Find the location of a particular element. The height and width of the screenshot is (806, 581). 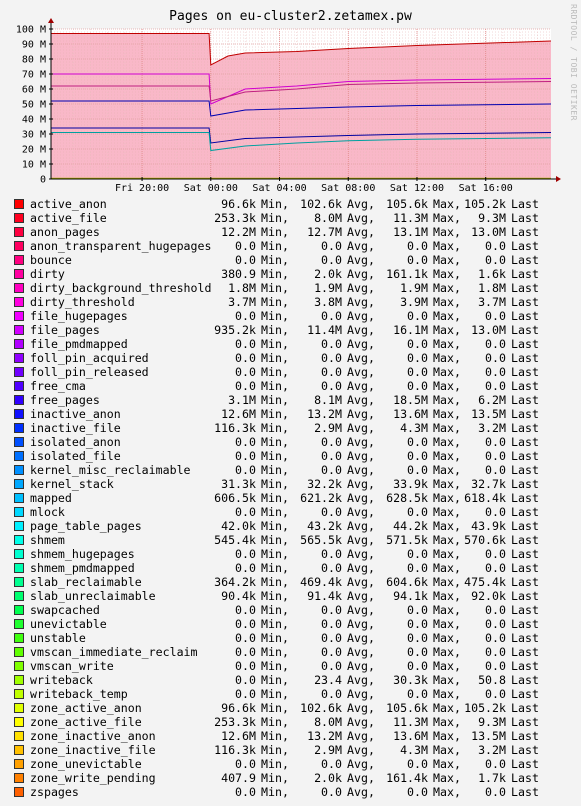

legend-last-value: 50.8 is located at coordinates (492, 680).